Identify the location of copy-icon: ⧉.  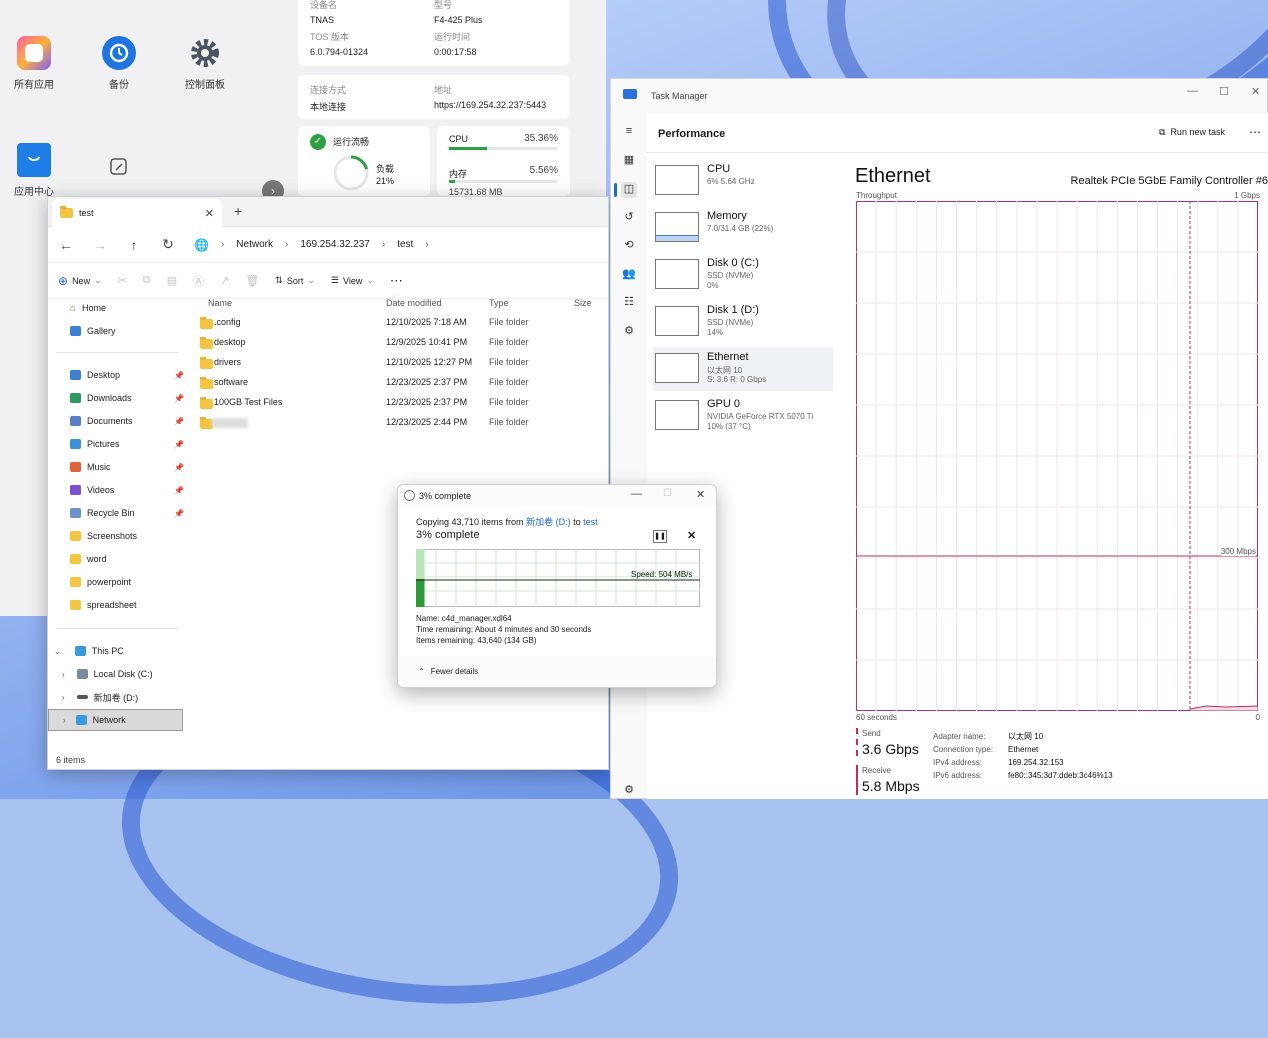
(147, 280).